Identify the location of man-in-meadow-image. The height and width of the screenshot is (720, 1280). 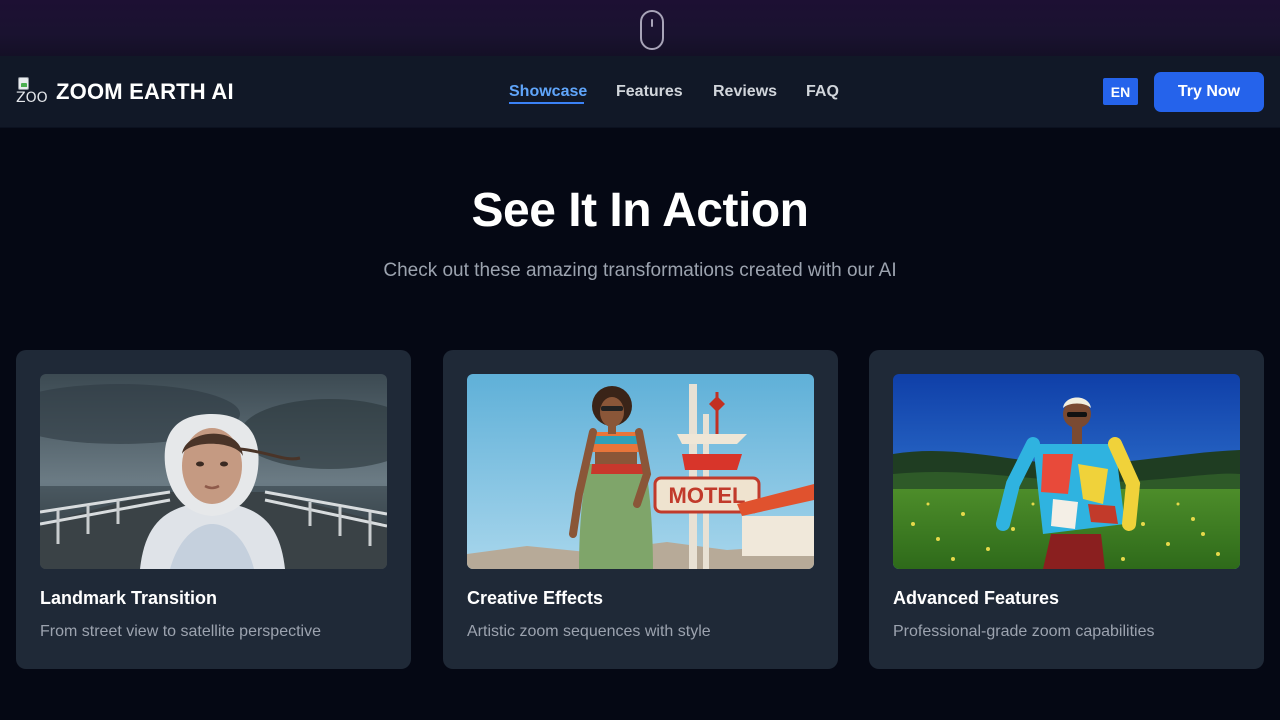
(1066, 471).